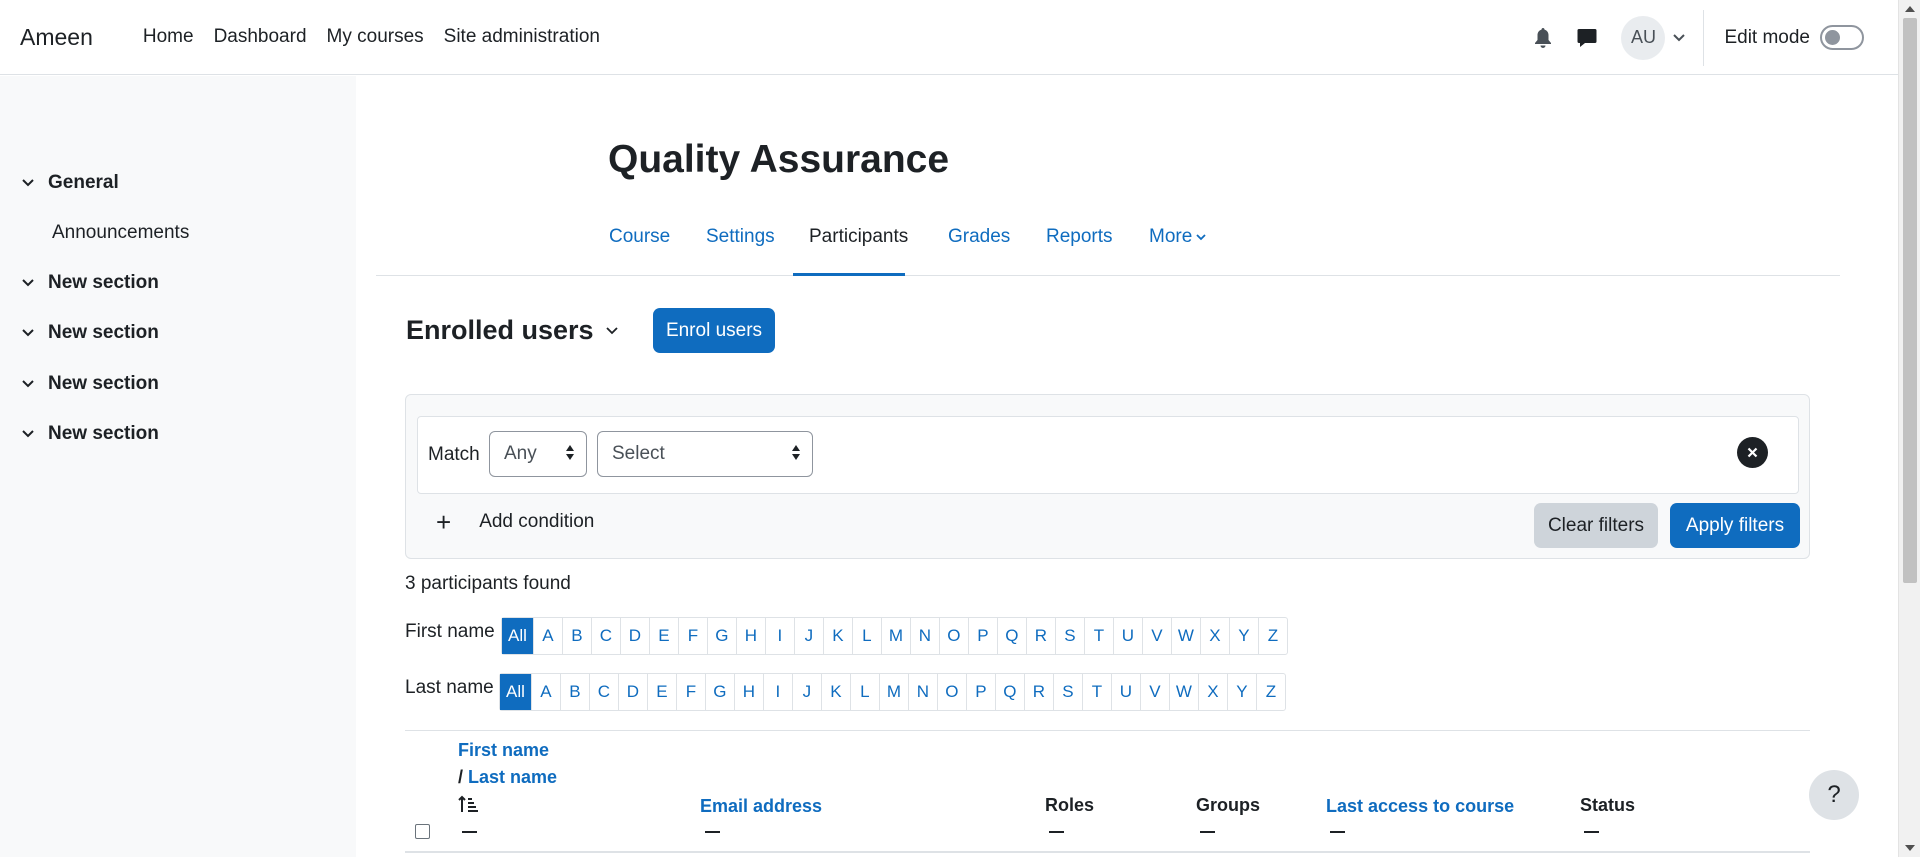 Image resolution: width=1920 pixels, height=857 pixels. Describe the element at coordinates (469, 807) in the screenshot. I see `sort-ascending-icon` at that location.